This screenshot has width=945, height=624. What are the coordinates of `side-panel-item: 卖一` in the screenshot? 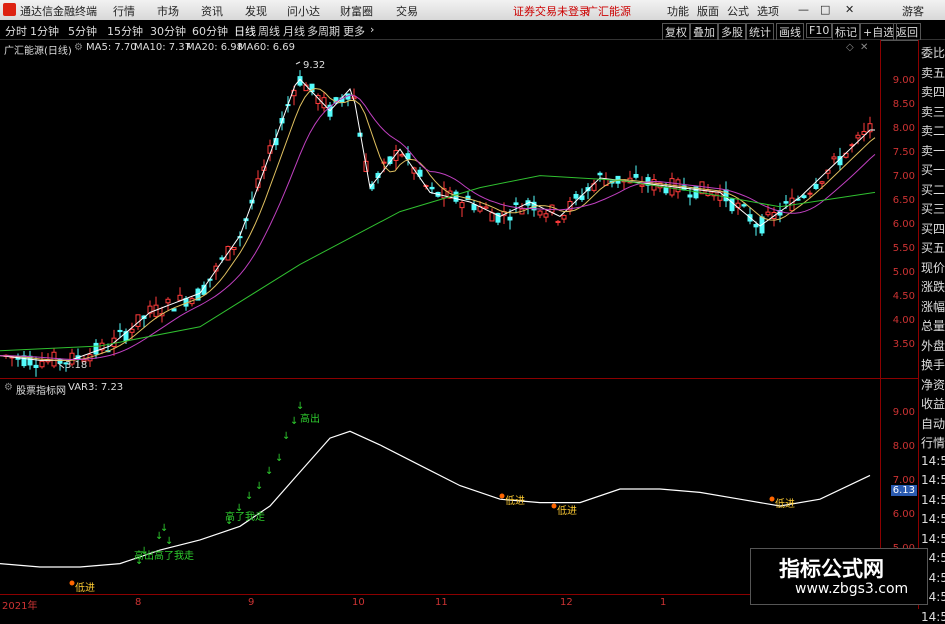 It's located at (933, 150).